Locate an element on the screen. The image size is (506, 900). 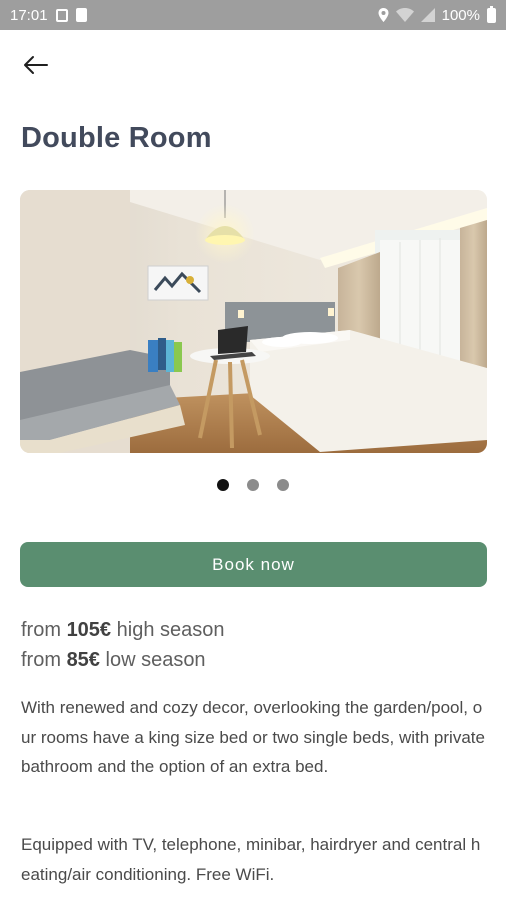
location-icon is located at coordinates (383, 15).